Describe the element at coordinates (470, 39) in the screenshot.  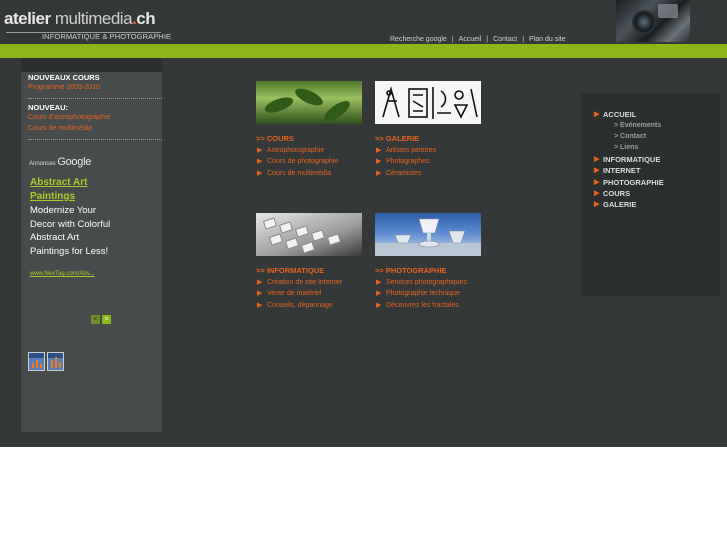
I see `nav-accueil: Accueil` at that location.